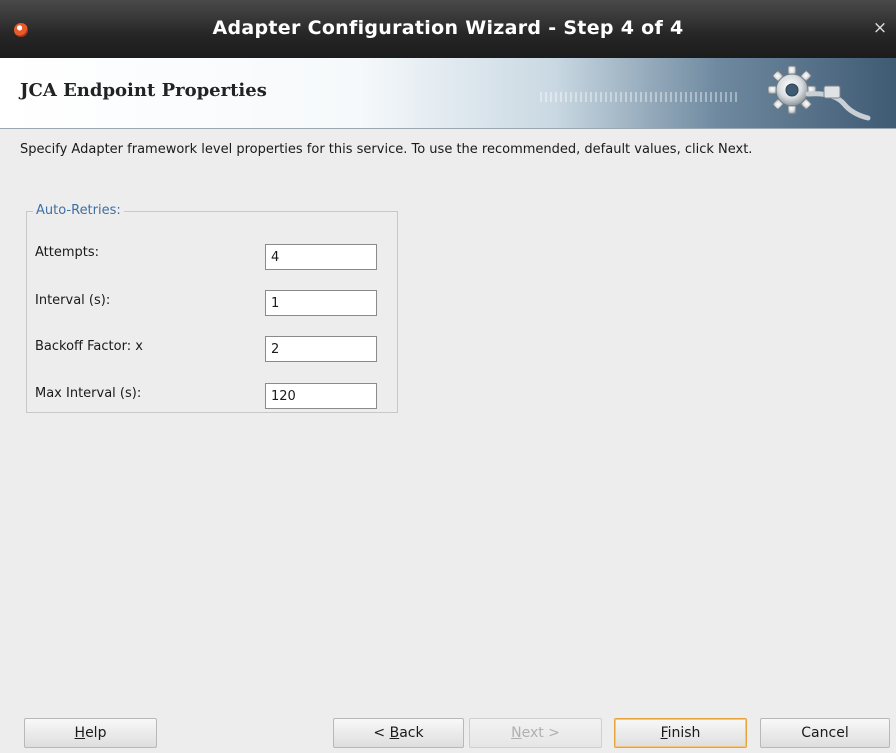 Image resolution: width=896 pixels, height=753 pixels. I want to click on finish-mnemonic: F, so click(664, 733).